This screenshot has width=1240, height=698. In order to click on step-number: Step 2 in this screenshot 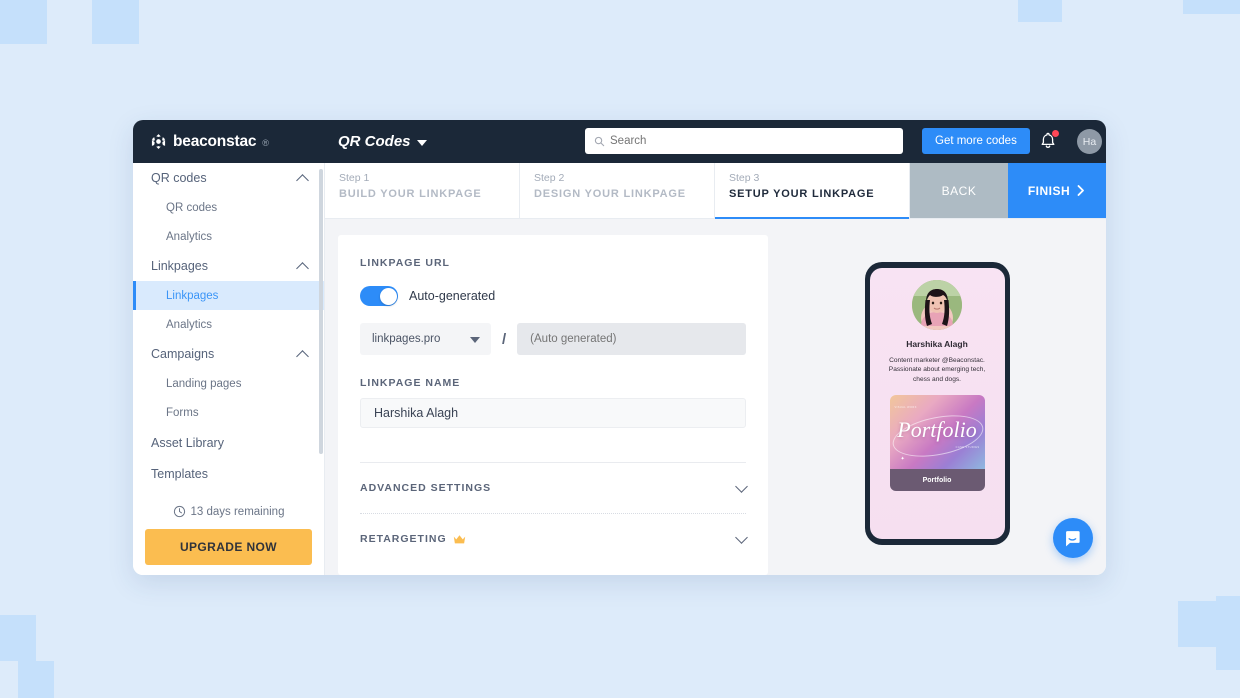, I will do `click(549, 178)`.